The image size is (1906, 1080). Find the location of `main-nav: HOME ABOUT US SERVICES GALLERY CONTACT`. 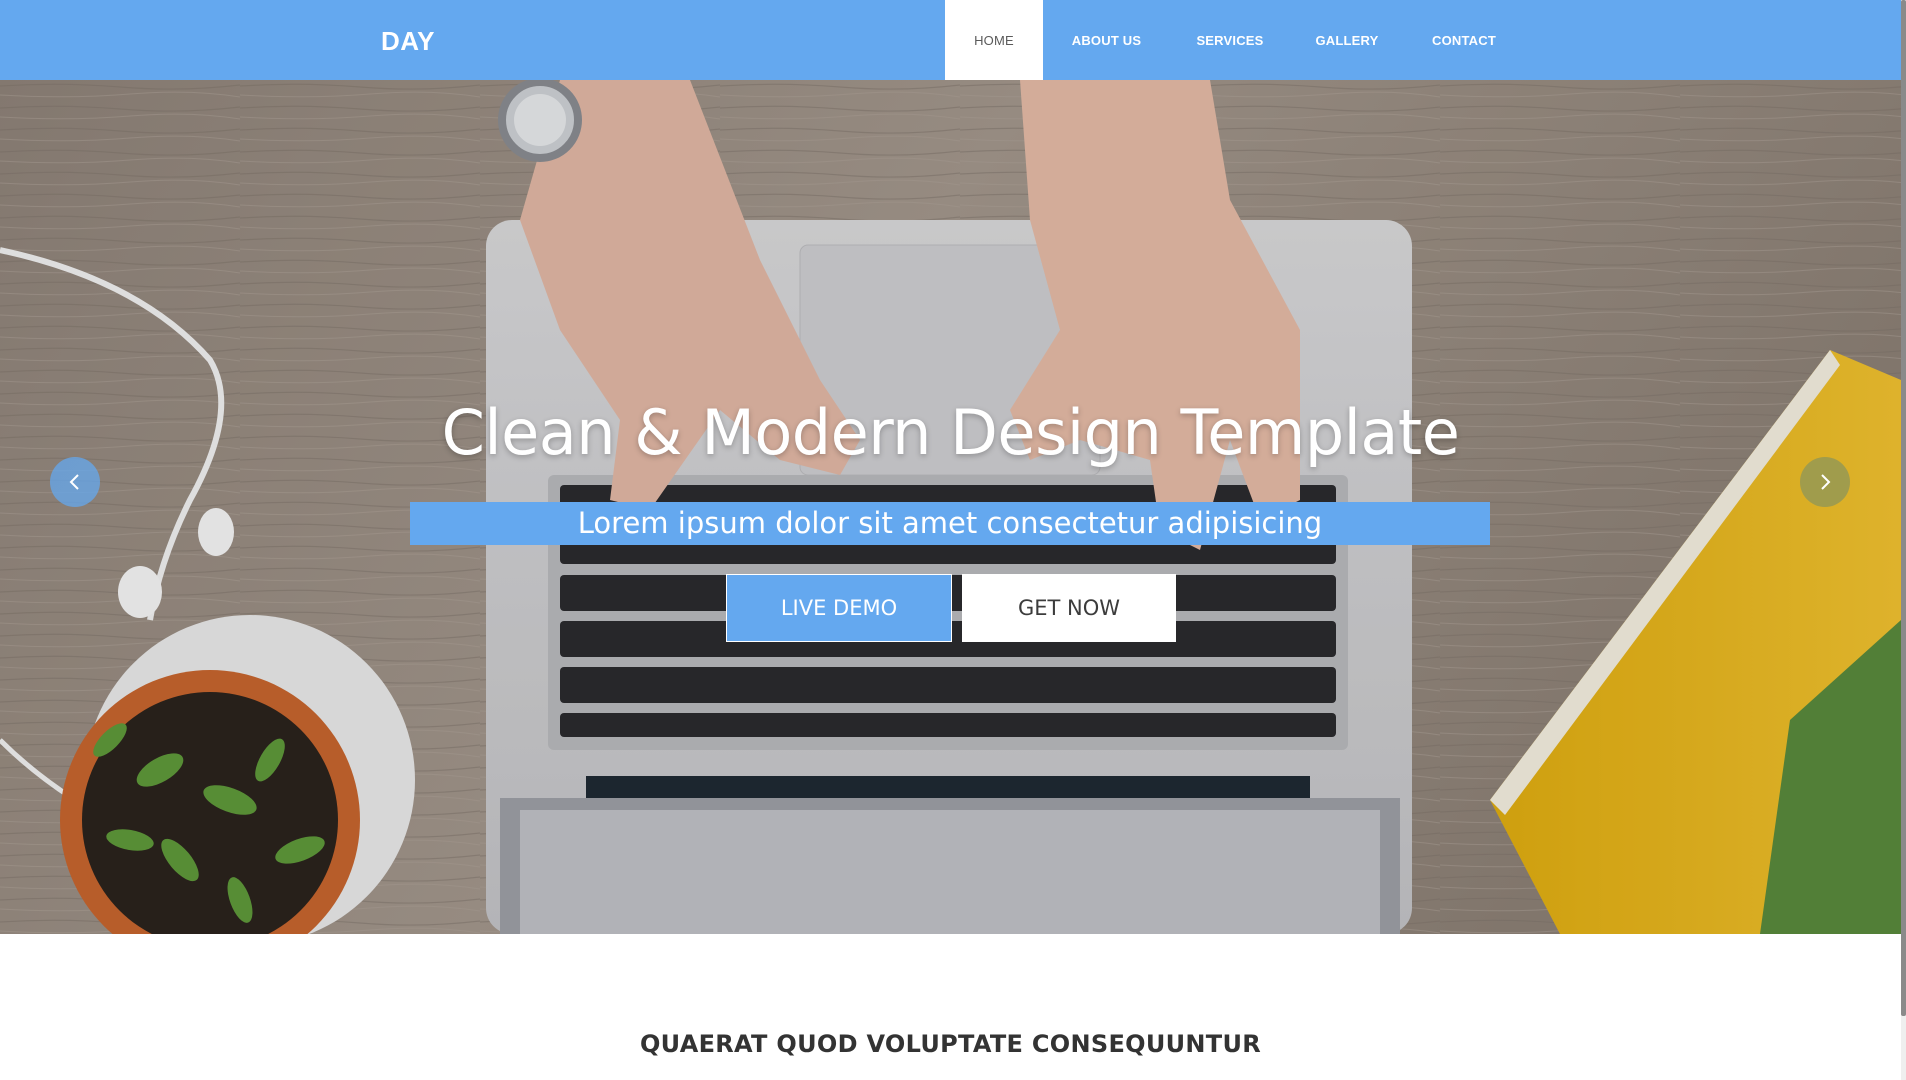

main-nav: HOME ABOUT US SERVICES GALLERY CONTACT is located at coordinates (1234, 40).